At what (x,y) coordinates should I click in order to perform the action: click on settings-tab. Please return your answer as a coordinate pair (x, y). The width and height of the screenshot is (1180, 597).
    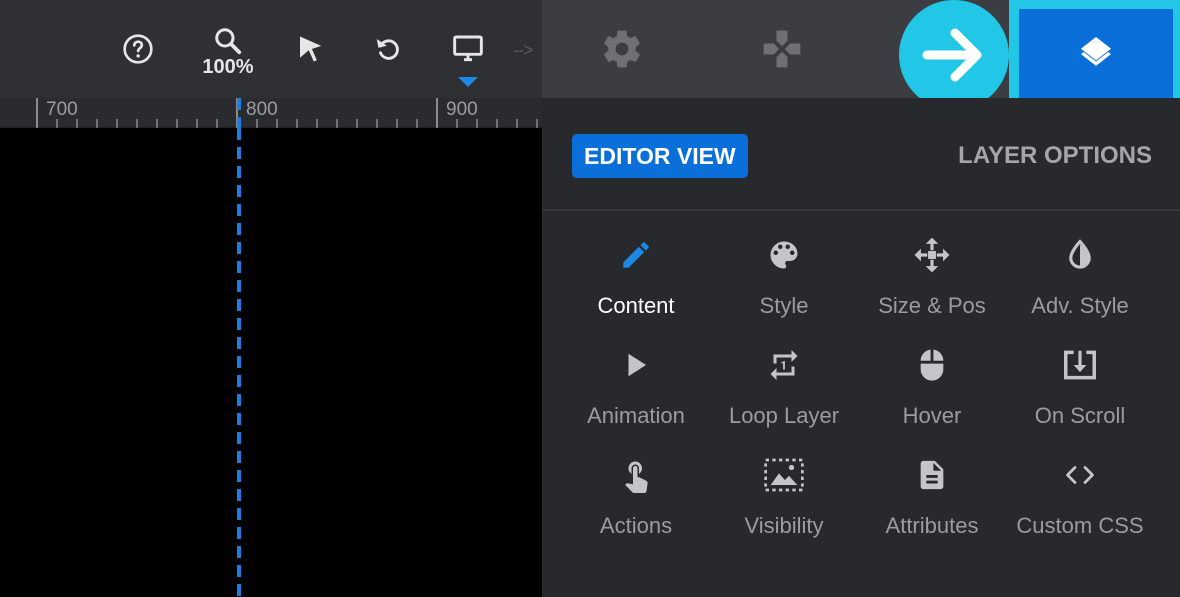
    Looking at the image, I should click on (622, 49).